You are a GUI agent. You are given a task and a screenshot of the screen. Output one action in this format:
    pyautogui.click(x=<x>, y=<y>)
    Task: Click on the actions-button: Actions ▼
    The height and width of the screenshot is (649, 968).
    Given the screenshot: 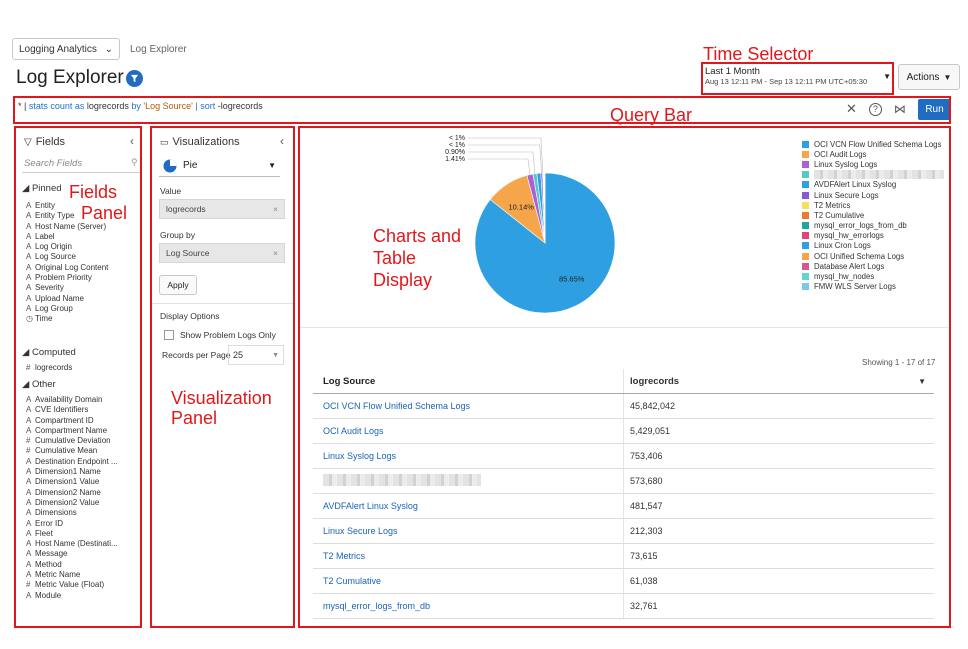 What is the action you would take?
    pyautogui.click(x=929, y=77)
    